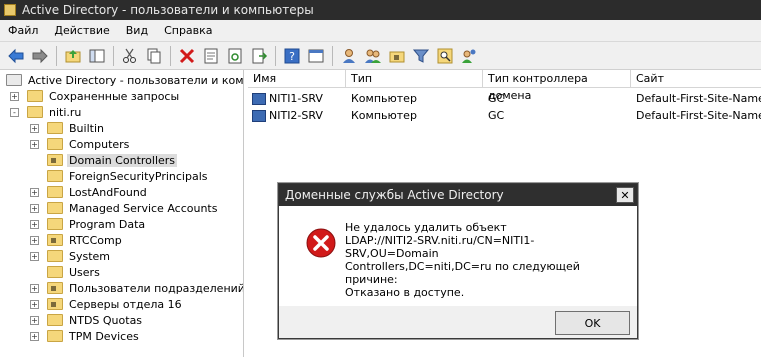 Image resolution: width=761 pixels, height=357 pixels. I want to click on tree-item: + System, so click(71, 256).